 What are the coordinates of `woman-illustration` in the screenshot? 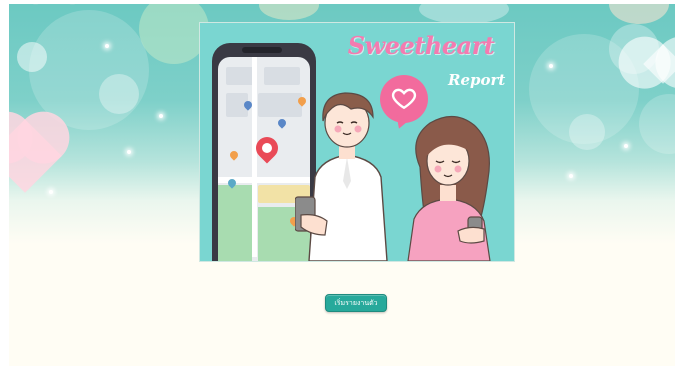 It's located at (449, 188).